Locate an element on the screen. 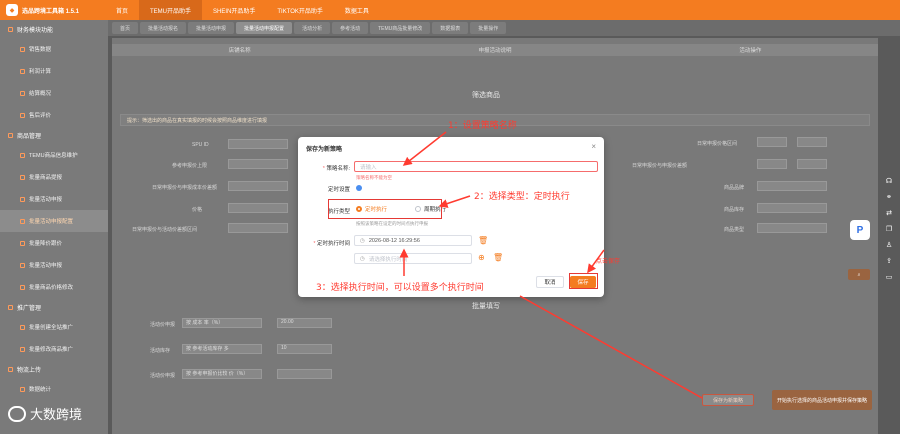  arrow-step2 is located at coordinates (454, 201).